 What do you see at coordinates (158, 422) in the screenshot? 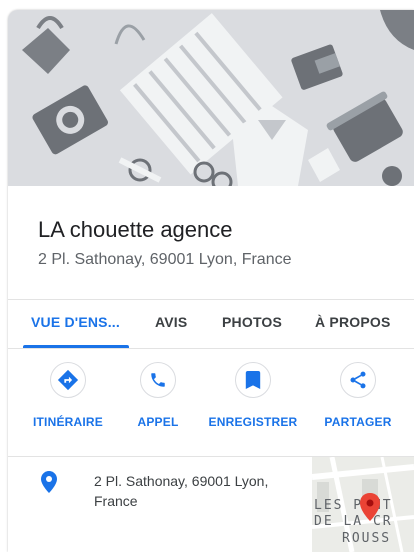
I see `call-label: APPEL` at bounding box center [158, 422].